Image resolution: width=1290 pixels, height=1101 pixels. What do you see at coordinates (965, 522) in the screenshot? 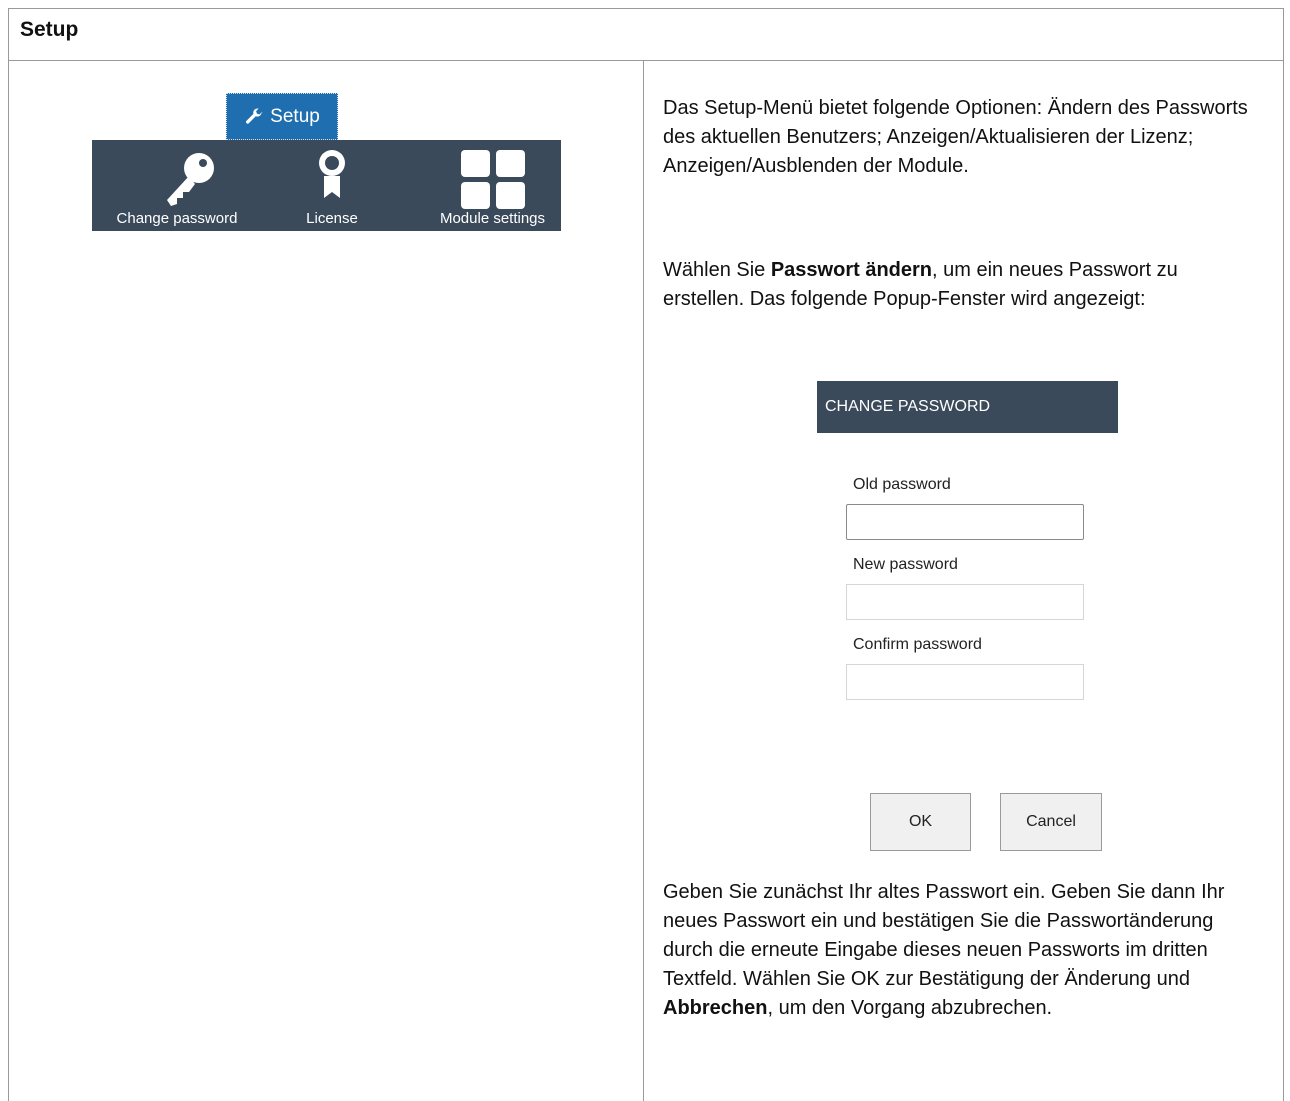
I see `old-password-field` at bounding box center [965, 522].